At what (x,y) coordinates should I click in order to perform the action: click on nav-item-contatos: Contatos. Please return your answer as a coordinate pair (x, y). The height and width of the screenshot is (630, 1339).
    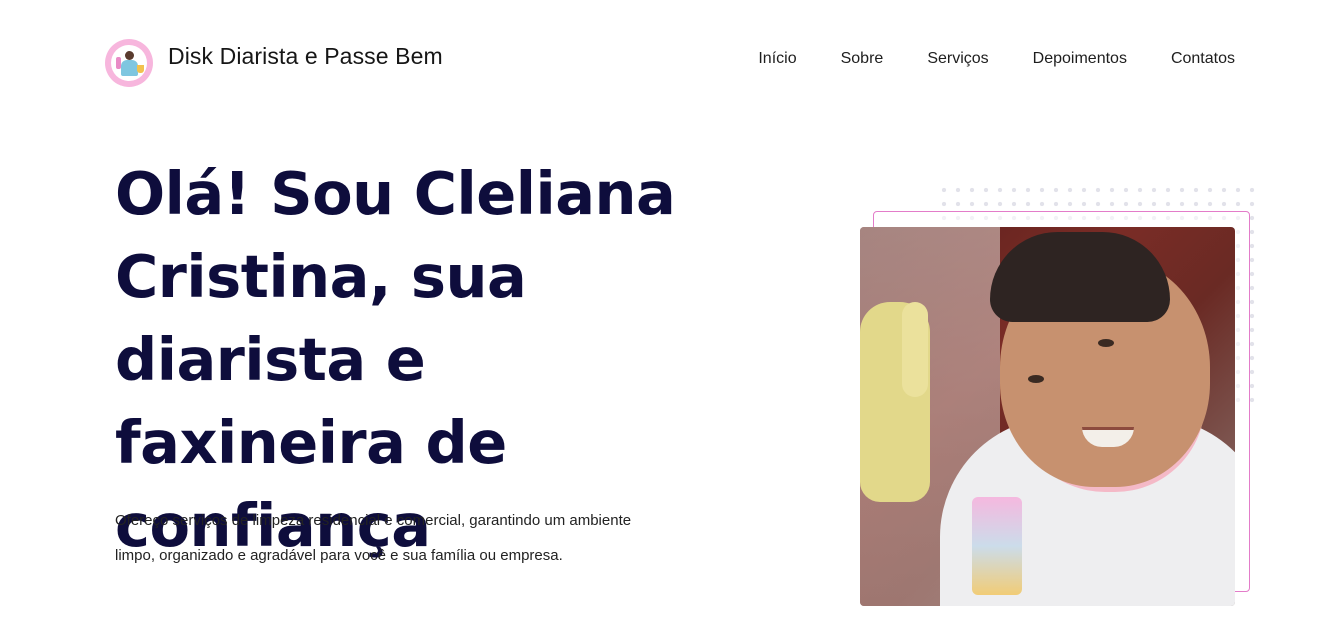
    Looking at the image, I should click on (1203, 59).